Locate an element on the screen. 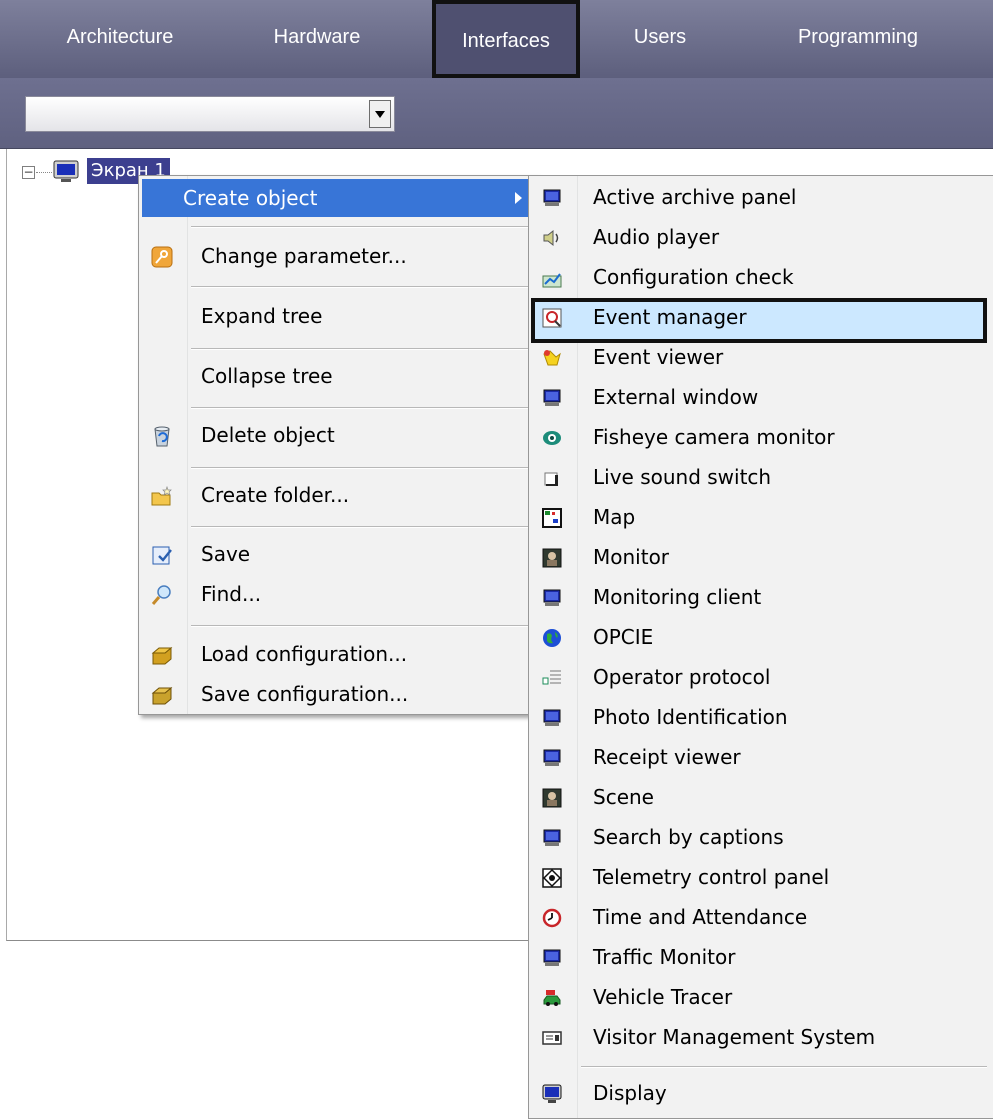  new-folder-icon is located at coordinates (161, 495).